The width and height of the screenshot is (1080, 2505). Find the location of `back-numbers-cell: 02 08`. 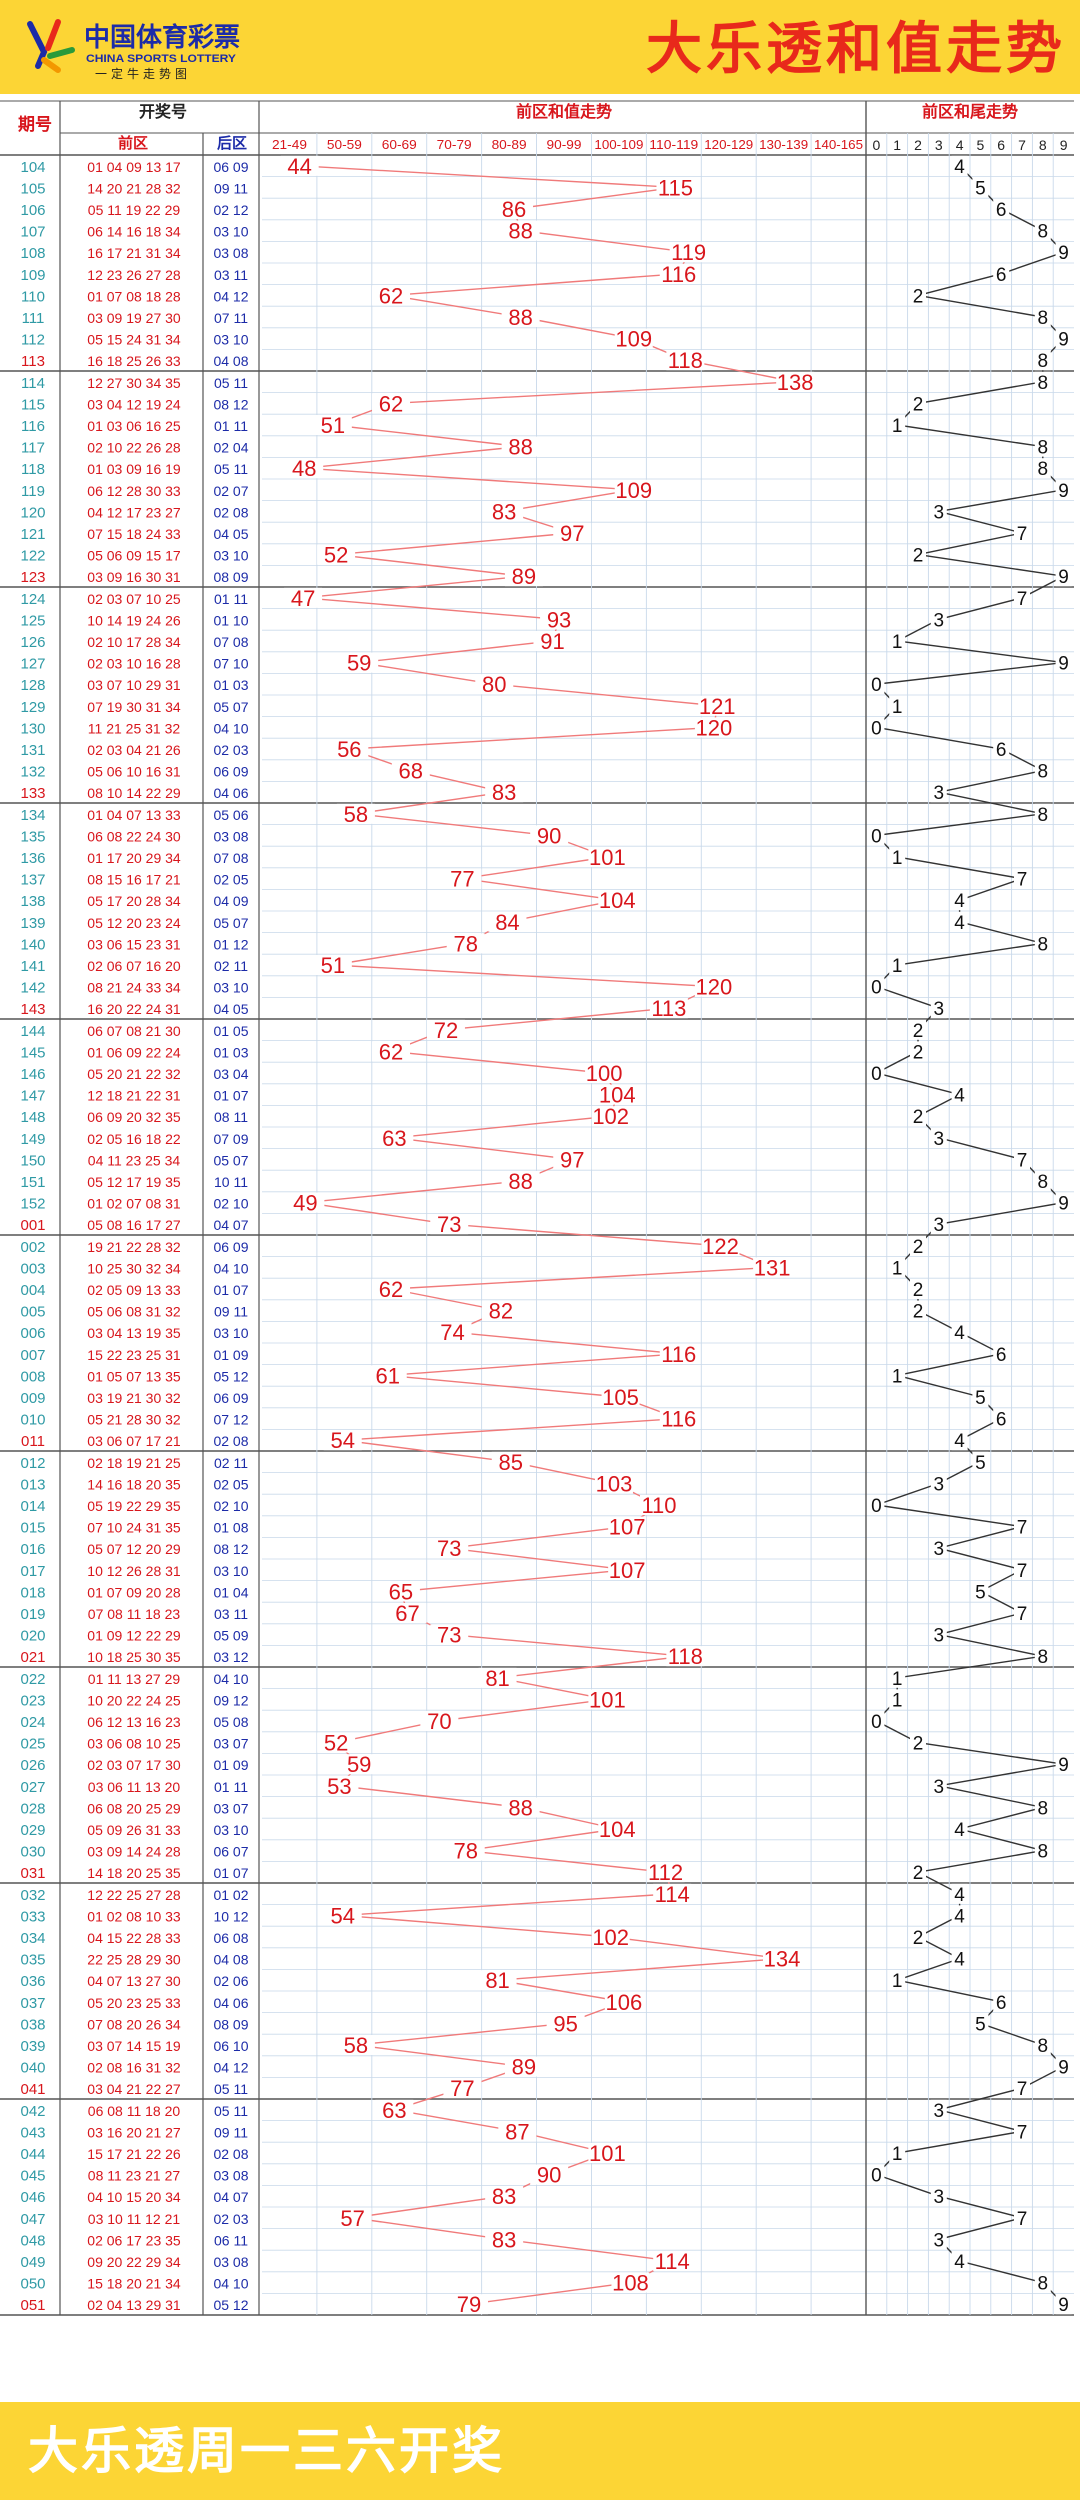

back-numbers-cell: 02 08 is located at coordinates (230, 512).